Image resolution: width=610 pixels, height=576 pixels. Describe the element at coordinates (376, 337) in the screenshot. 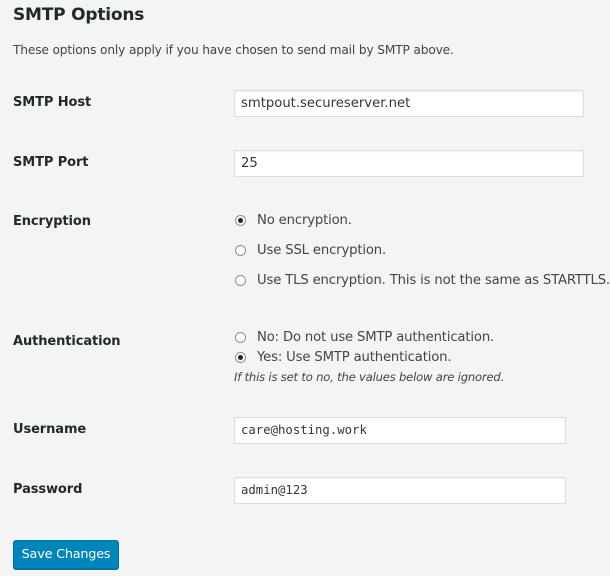

I see `radio-label: No: Do not use SMTP authentication.` at that location.